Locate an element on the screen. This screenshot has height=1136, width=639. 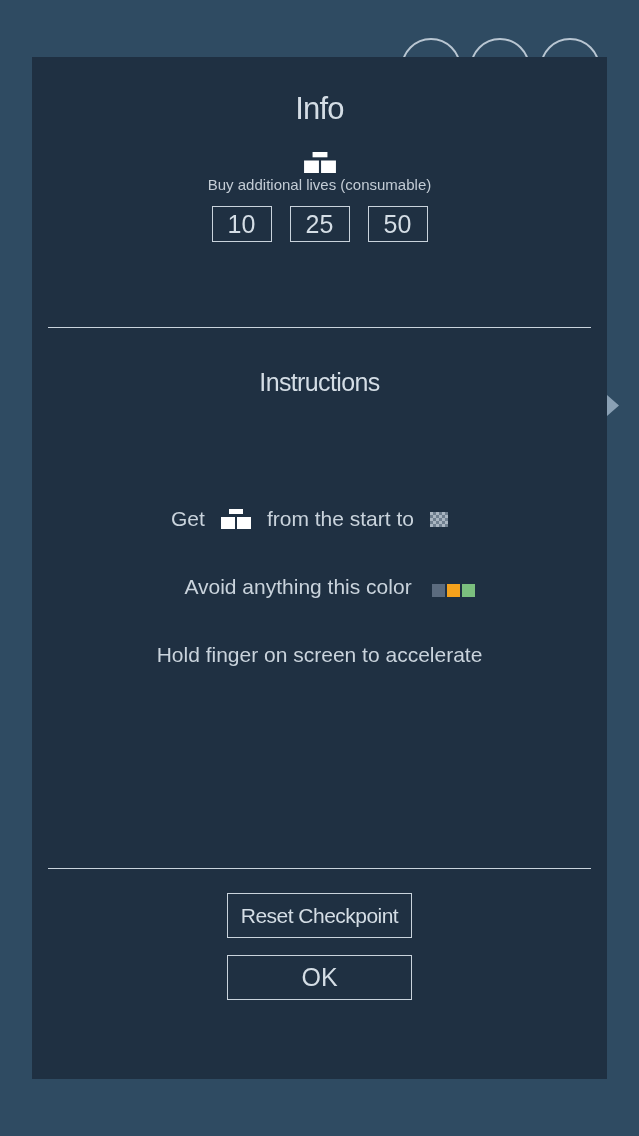
section-title: Instructions is located at coordinates (319, 382).